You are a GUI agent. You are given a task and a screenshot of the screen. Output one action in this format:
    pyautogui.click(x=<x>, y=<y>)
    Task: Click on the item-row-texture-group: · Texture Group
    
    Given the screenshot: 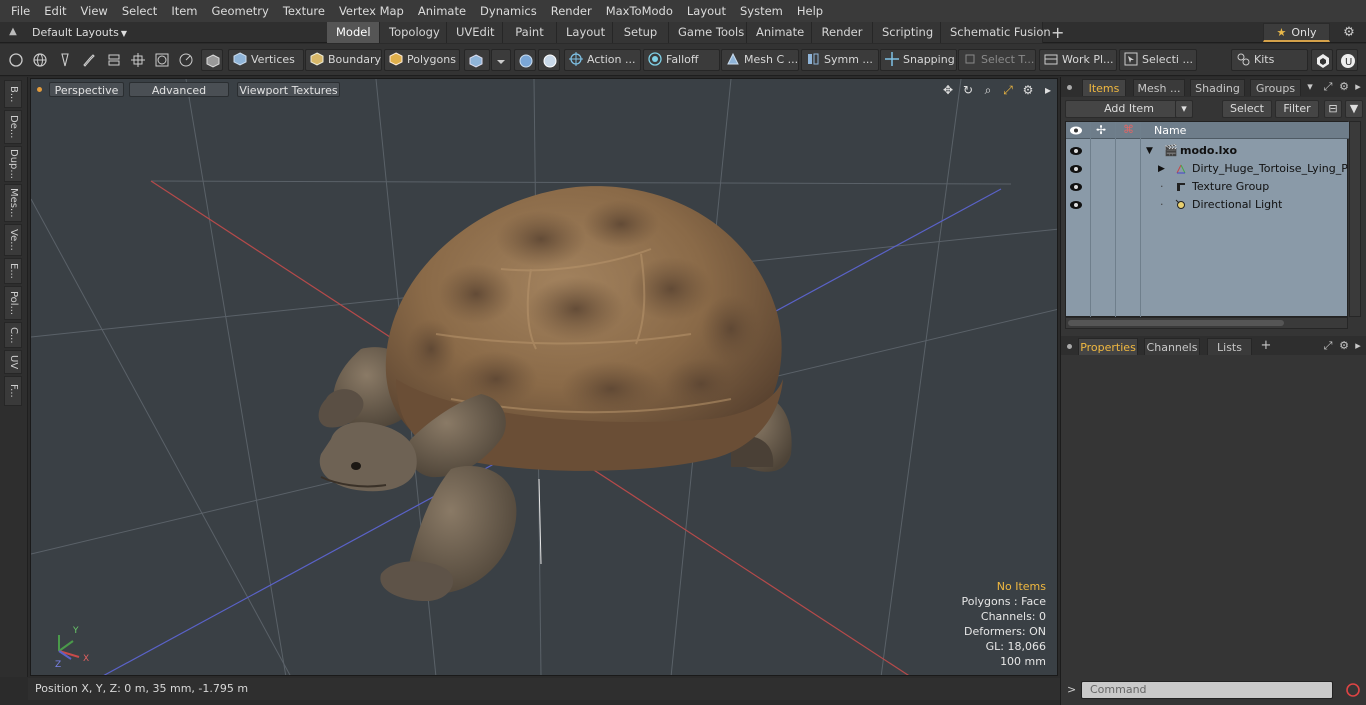 What is the action you would take?
    pyautogui.click(x=1207, y=187)
    